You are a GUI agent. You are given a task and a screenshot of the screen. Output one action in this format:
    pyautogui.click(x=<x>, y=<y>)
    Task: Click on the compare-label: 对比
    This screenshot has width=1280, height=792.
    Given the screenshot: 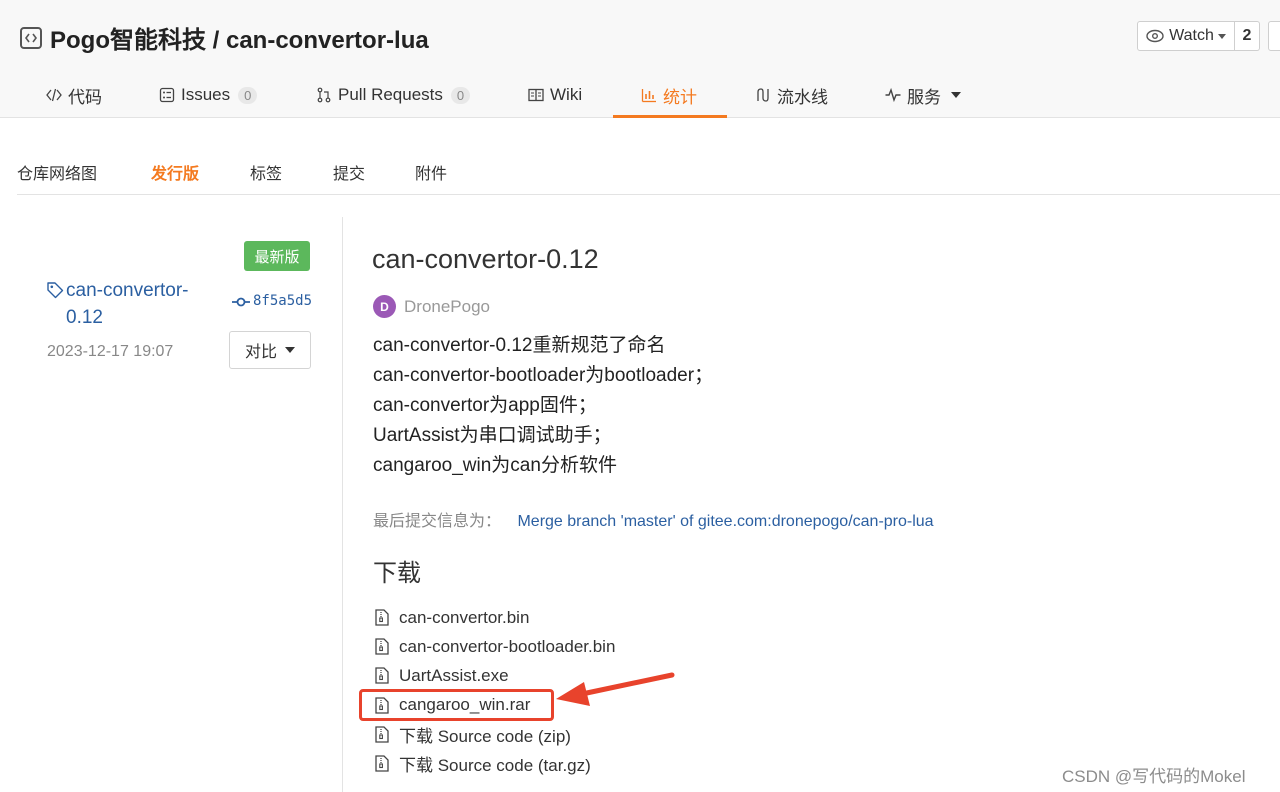 What is the action you would take?
    pyautogui.click(x=260, y=352)
    